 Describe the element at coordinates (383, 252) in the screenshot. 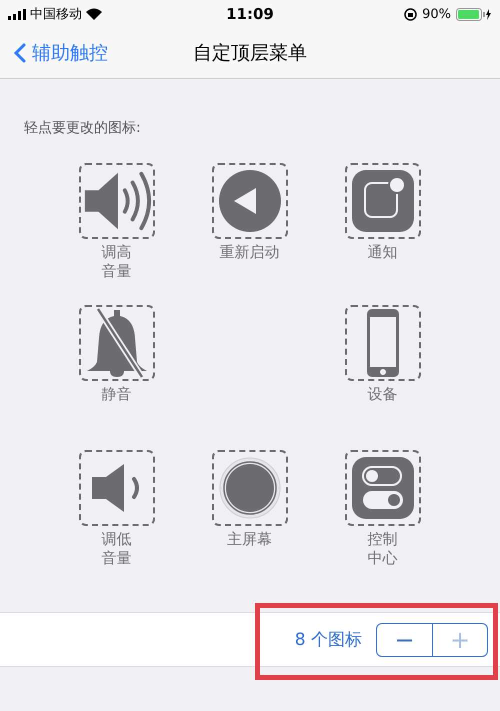

I see `icon-label: 通知` at that location.